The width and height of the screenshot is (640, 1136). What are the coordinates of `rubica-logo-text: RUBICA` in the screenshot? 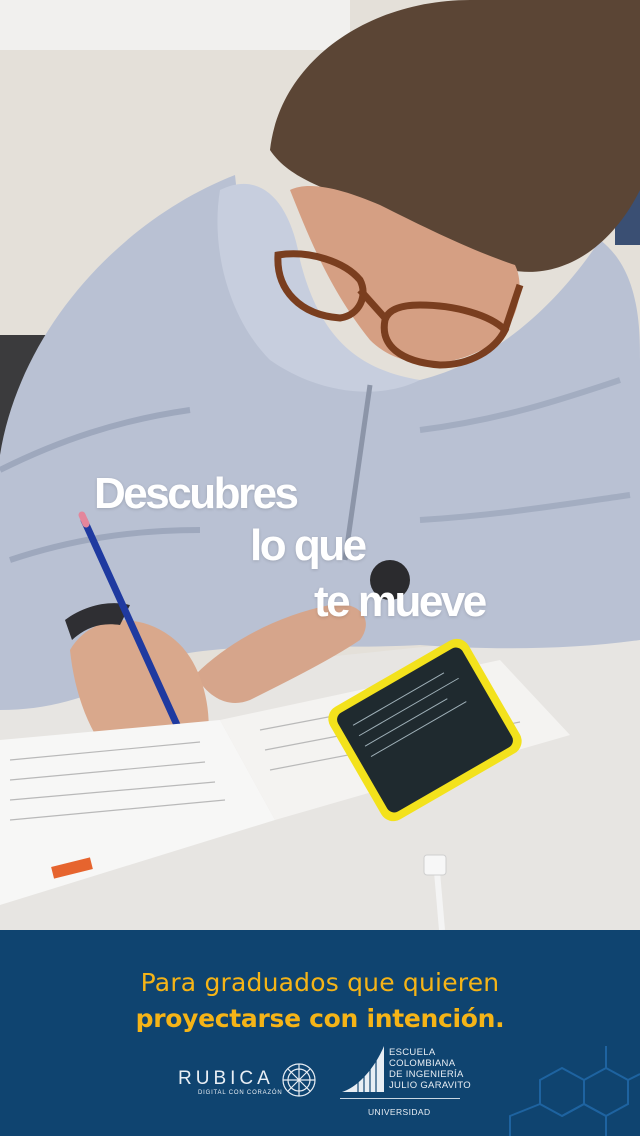 It's located at (226, 1078).